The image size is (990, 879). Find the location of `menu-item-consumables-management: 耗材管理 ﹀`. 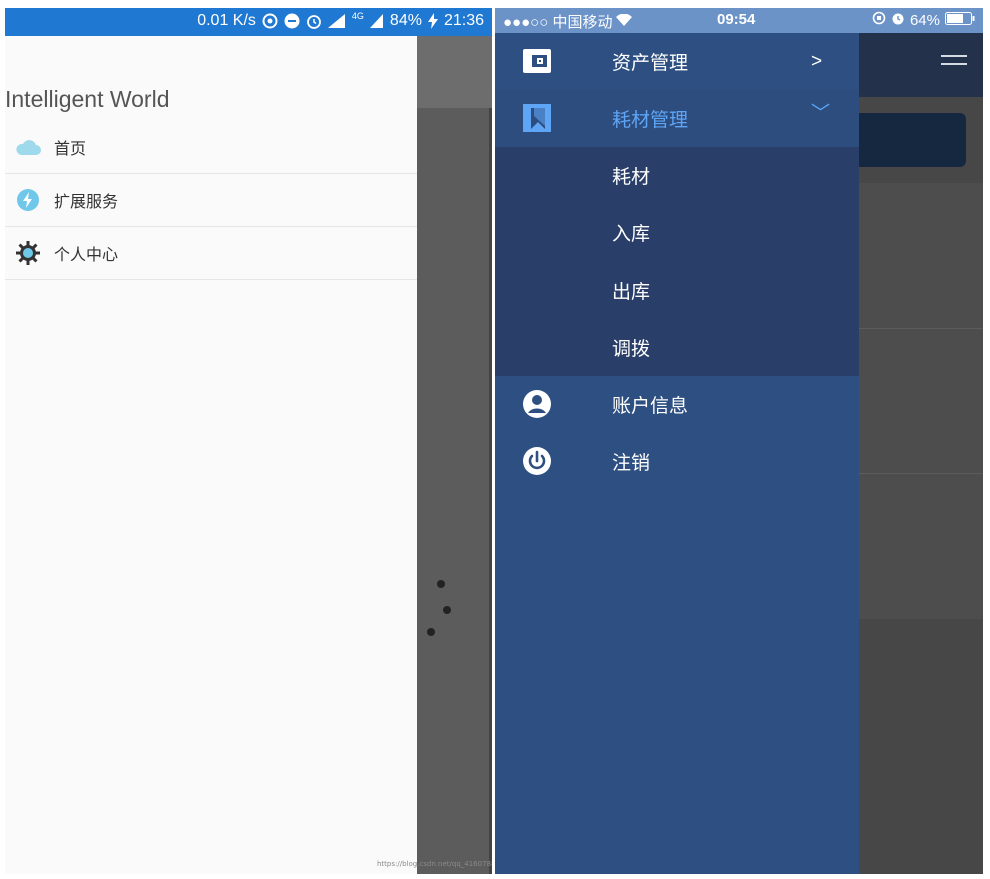

menu-item-consumables-management: 耗材管理 ﹀ is located at coordinates (677, 118).